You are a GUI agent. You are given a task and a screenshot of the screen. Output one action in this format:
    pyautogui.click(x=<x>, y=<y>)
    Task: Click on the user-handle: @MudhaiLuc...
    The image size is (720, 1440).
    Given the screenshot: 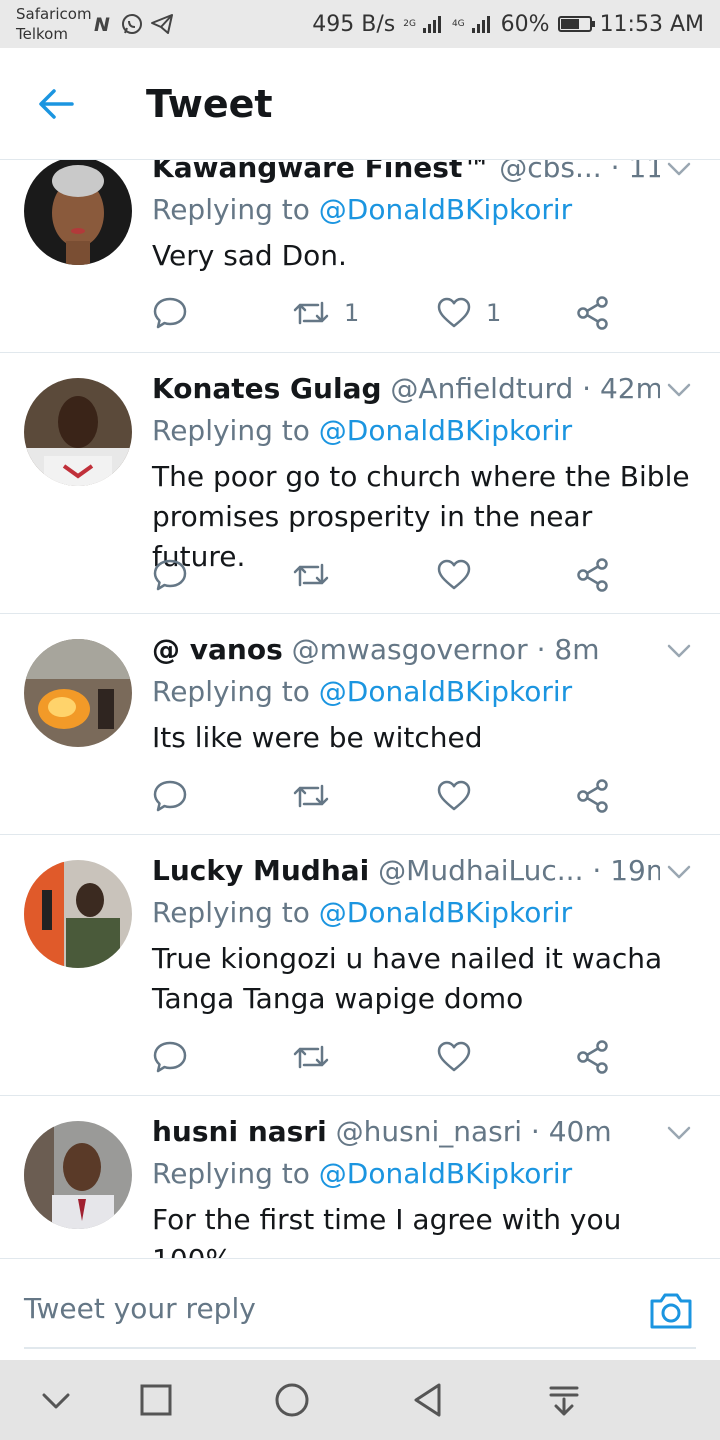 What is the action you would take?
    pyautogui.click(x=480, y=870)
    